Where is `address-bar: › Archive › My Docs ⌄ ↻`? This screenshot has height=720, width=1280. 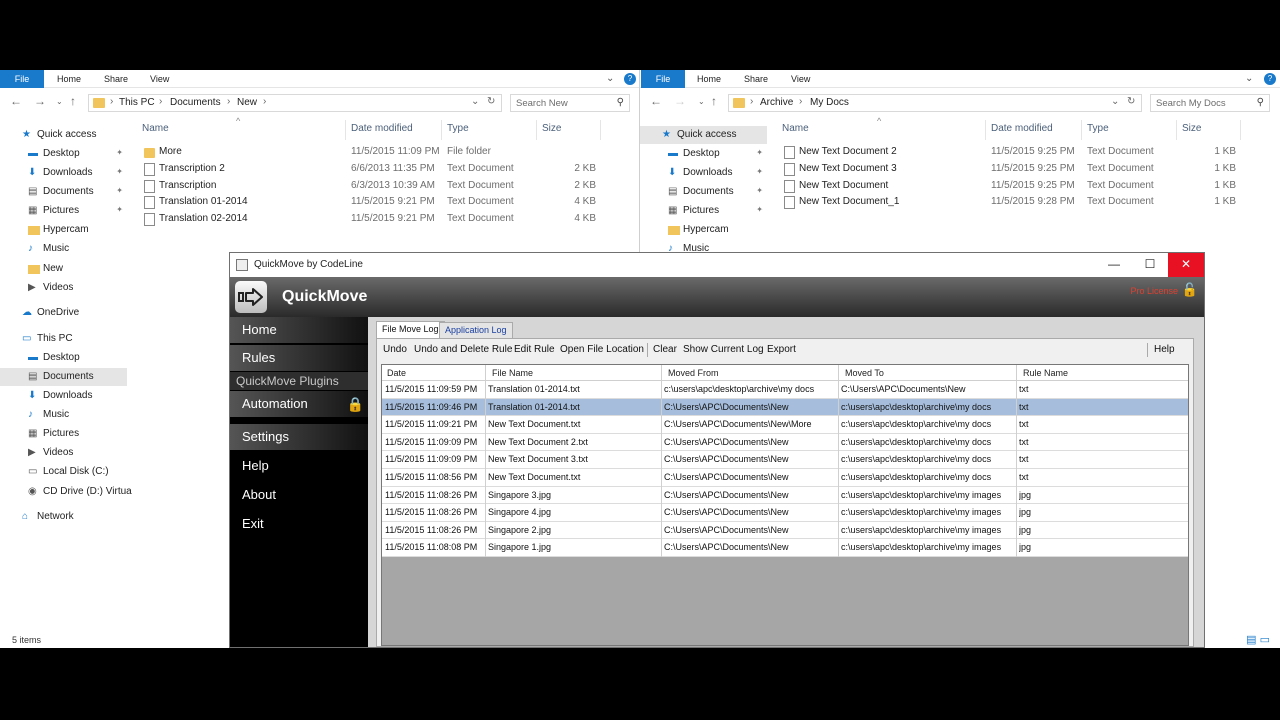
address-bar: › Archive › My Docs ⌄ ↻ is located at coordinates (935, 103).